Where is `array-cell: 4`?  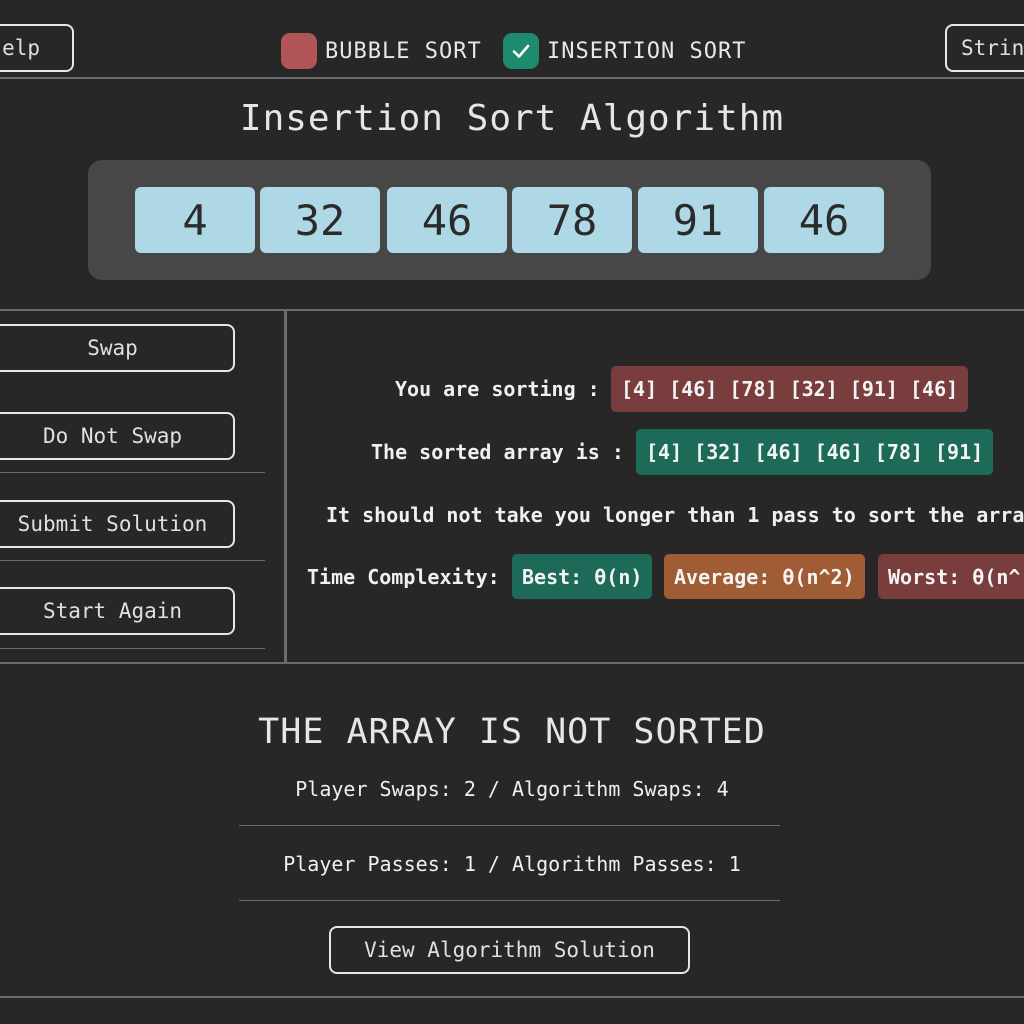
array-cell: 4 is located at coordinates (195, 220).